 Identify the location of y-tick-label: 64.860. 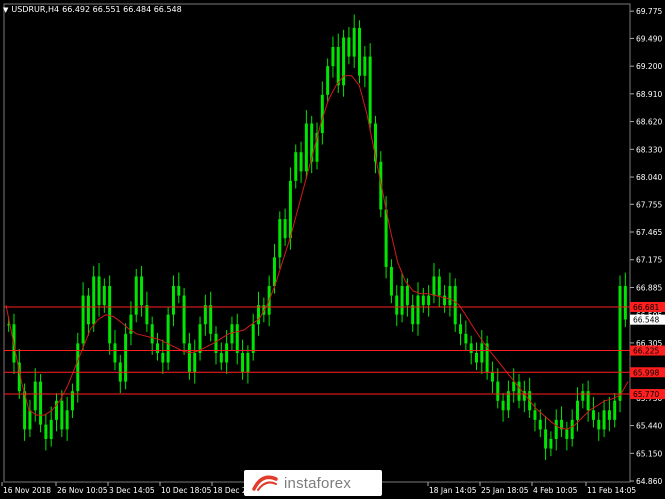
(649, 481).